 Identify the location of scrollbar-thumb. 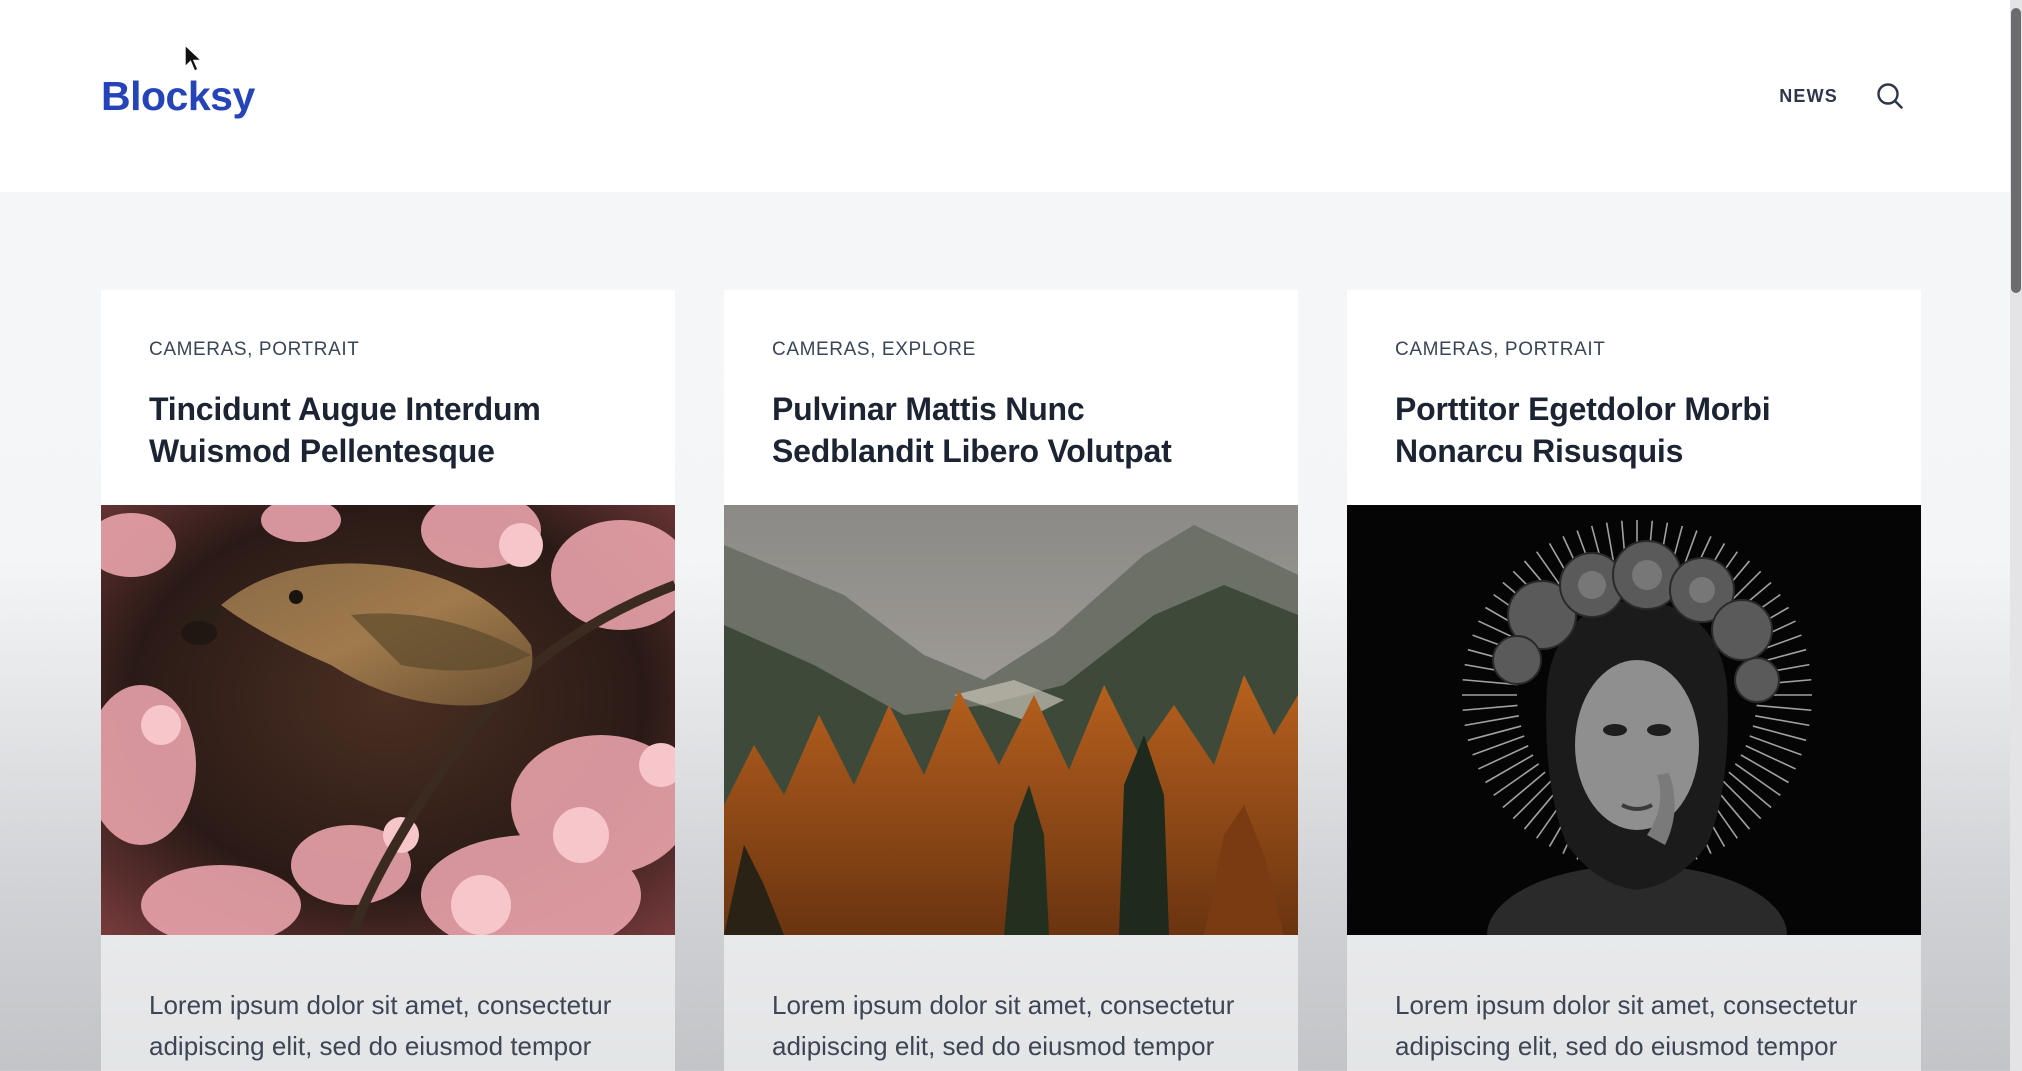
(2016, 150).